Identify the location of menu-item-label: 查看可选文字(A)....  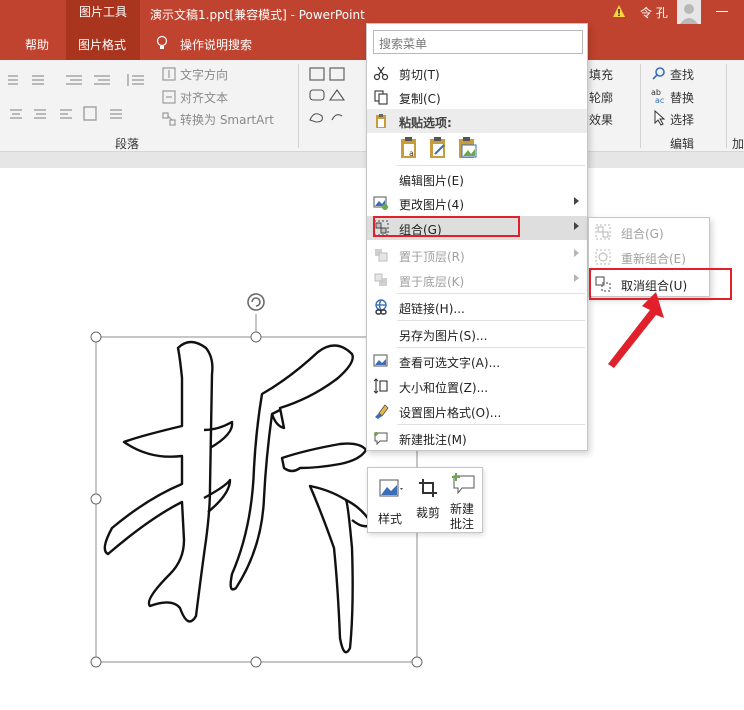
(450, 363).